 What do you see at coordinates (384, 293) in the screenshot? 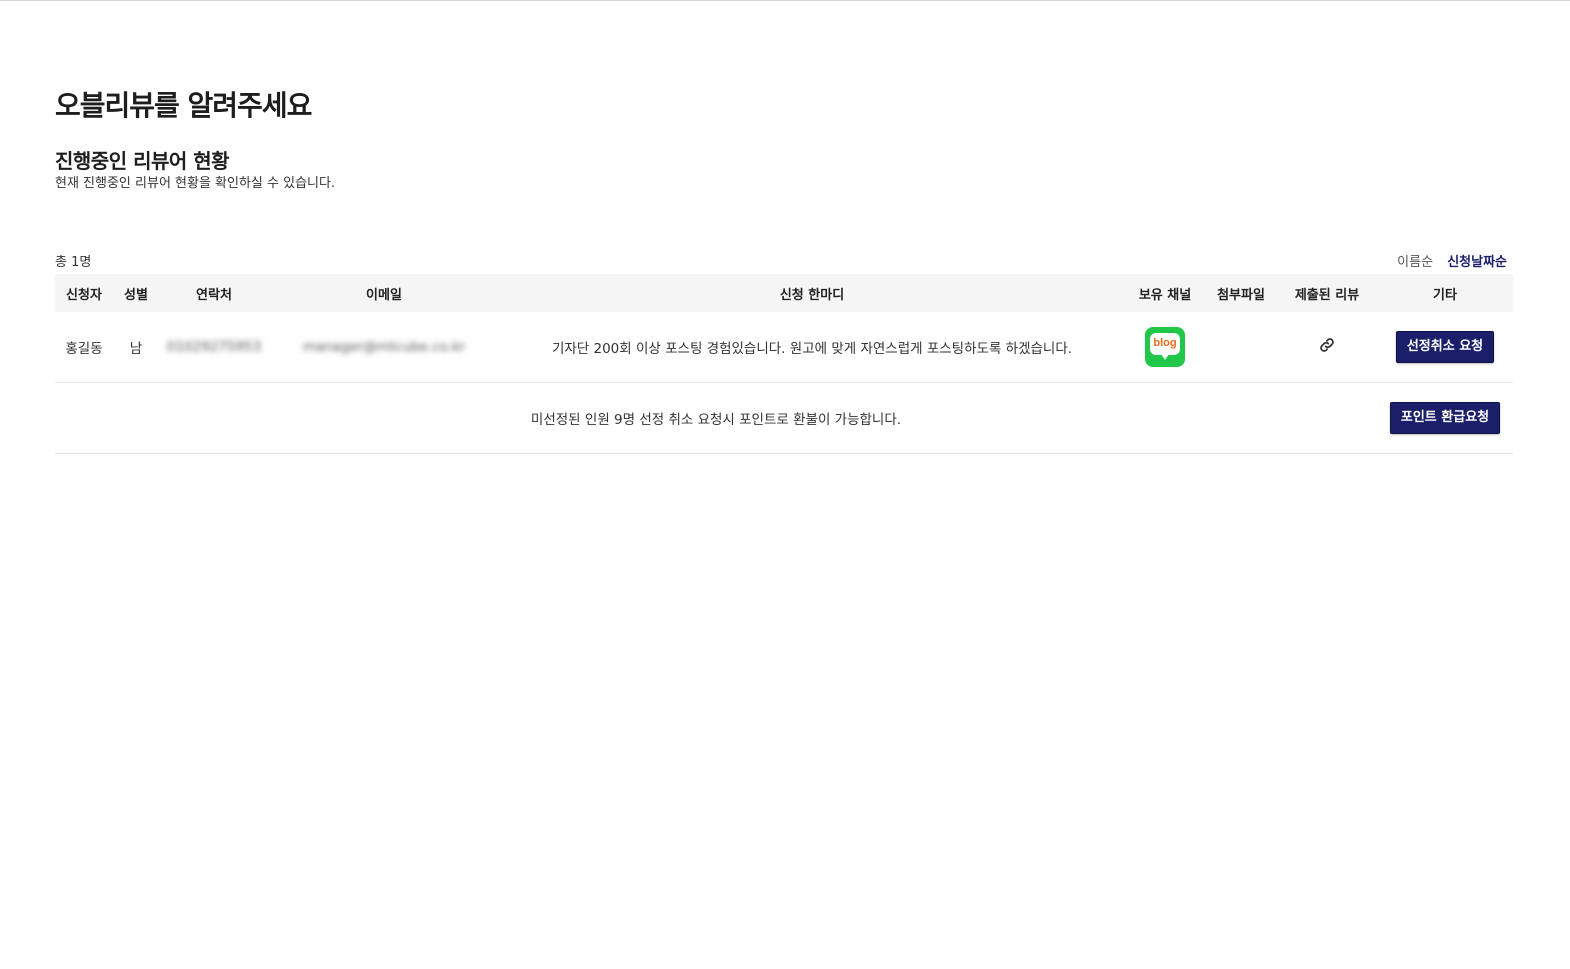
I see `header-email: 이메일` at bounding box center [384, 293].